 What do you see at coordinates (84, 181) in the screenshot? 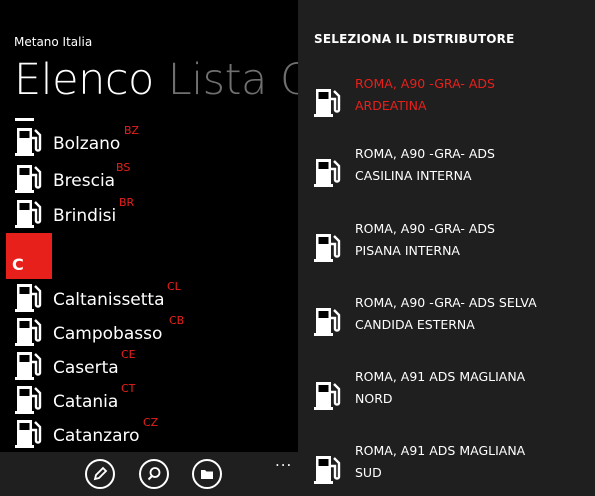
I see `city-name: Brescia` at bounding box center [84, 181].